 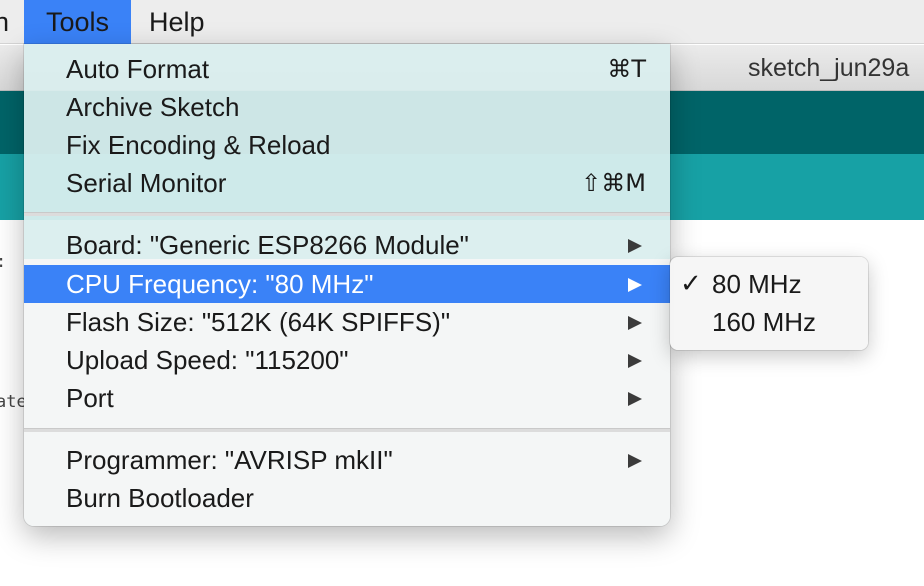 What do you see at coordinates (347, 69) in the screenshot?
I see `menu-item-auto-format: Auto Format ⌘T` at bounding box center [347, 69].